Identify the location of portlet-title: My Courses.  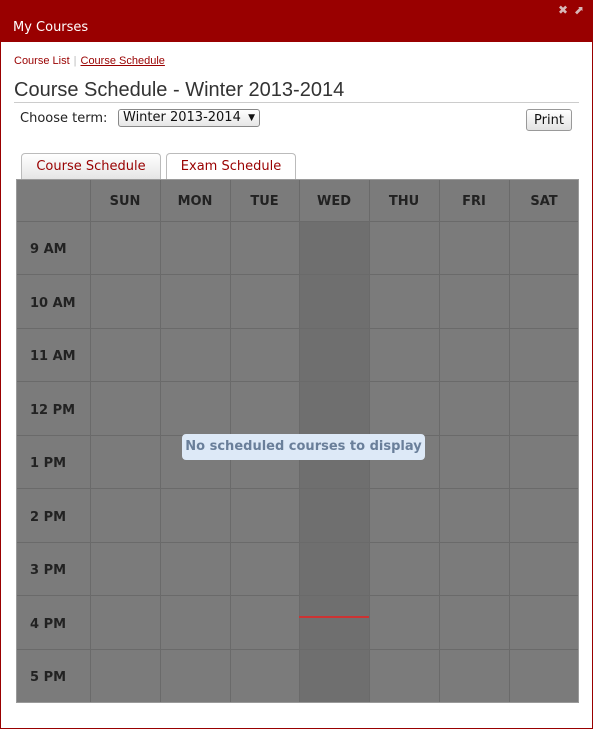
(51, 27).